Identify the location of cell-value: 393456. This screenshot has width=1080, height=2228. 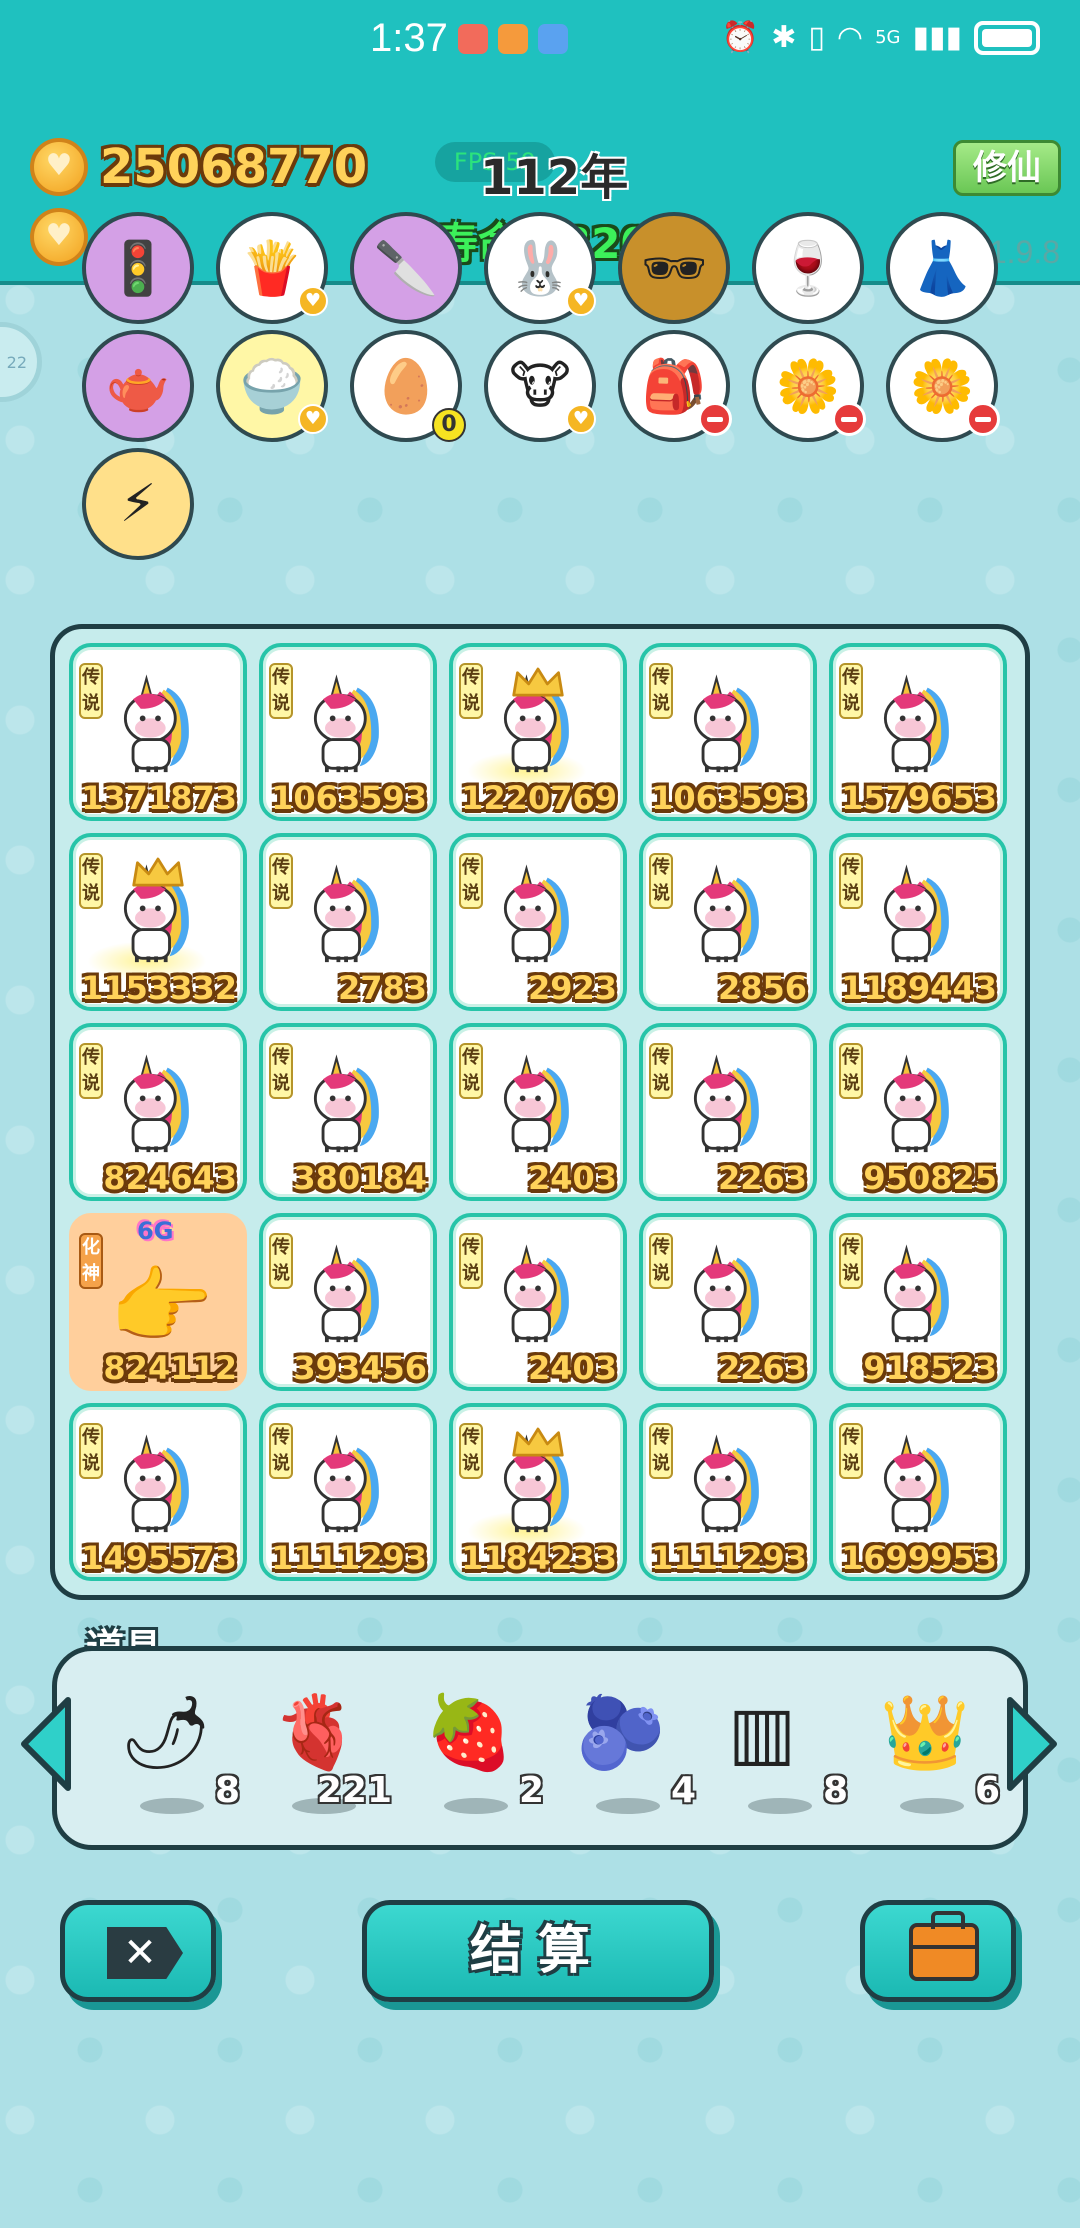
(360, 1368).